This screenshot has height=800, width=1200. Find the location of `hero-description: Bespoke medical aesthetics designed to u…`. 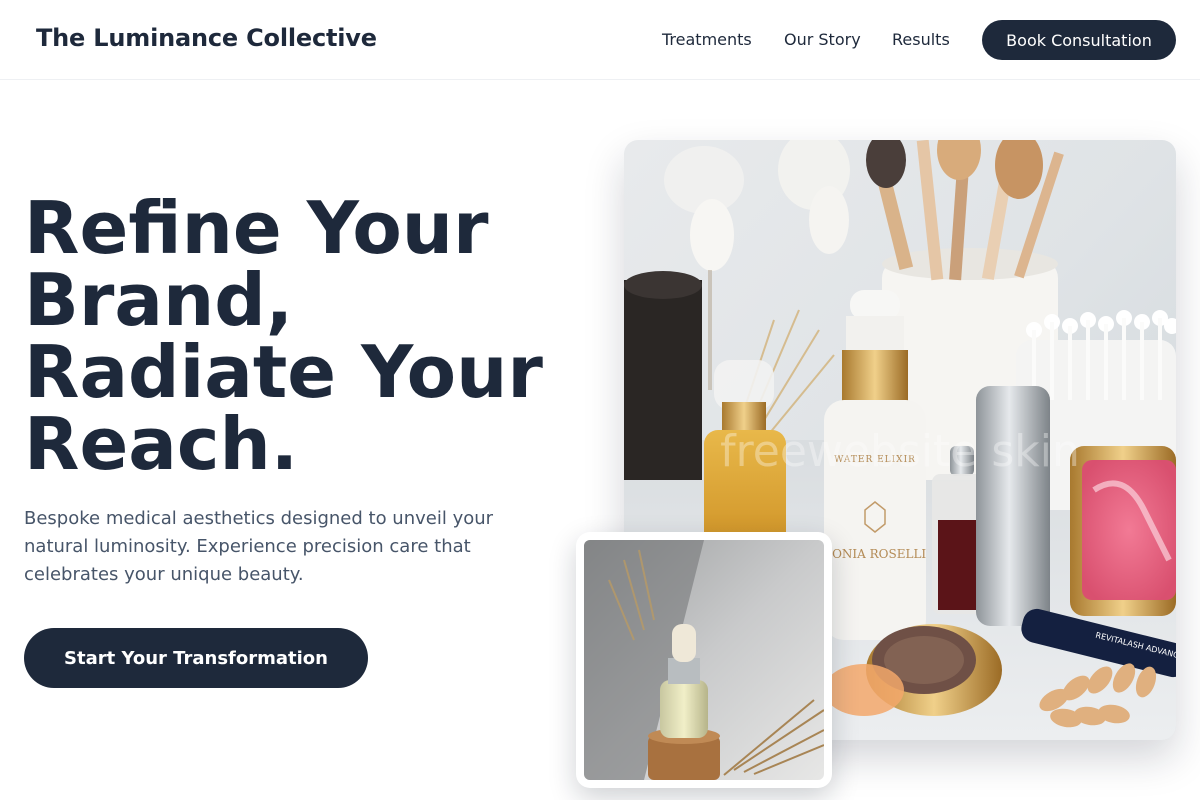

hero-description: Bespoke medical aesthetics designed to u… is located at coordinates (259, 546).